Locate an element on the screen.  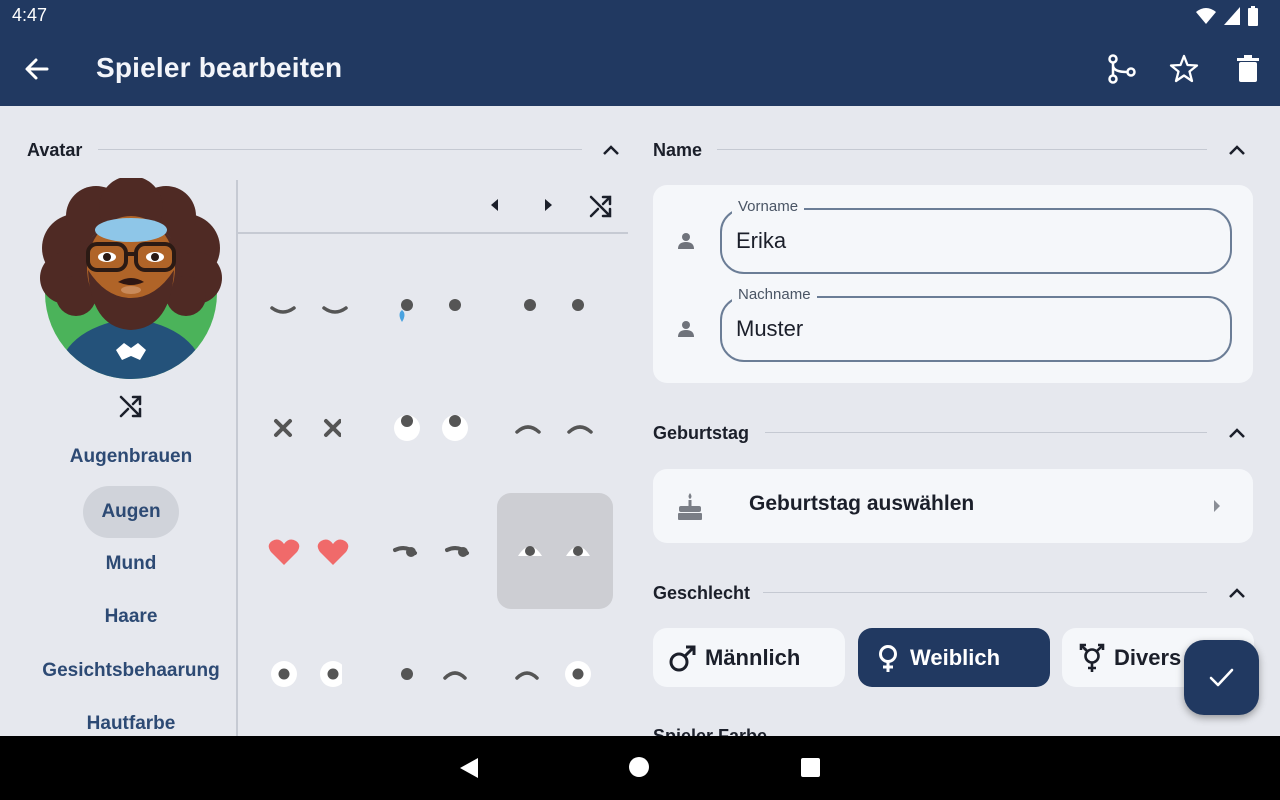
gender-male-button: Männlich is located at coordinates (749, 657).